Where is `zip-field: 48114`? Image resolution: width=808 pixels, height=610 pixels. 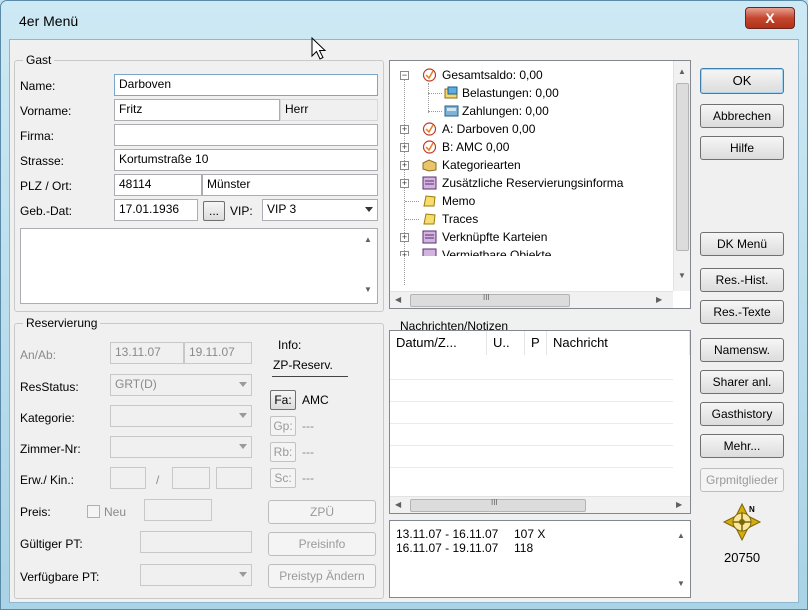 zip-field: 48114 is located at coordinates (158, 185).